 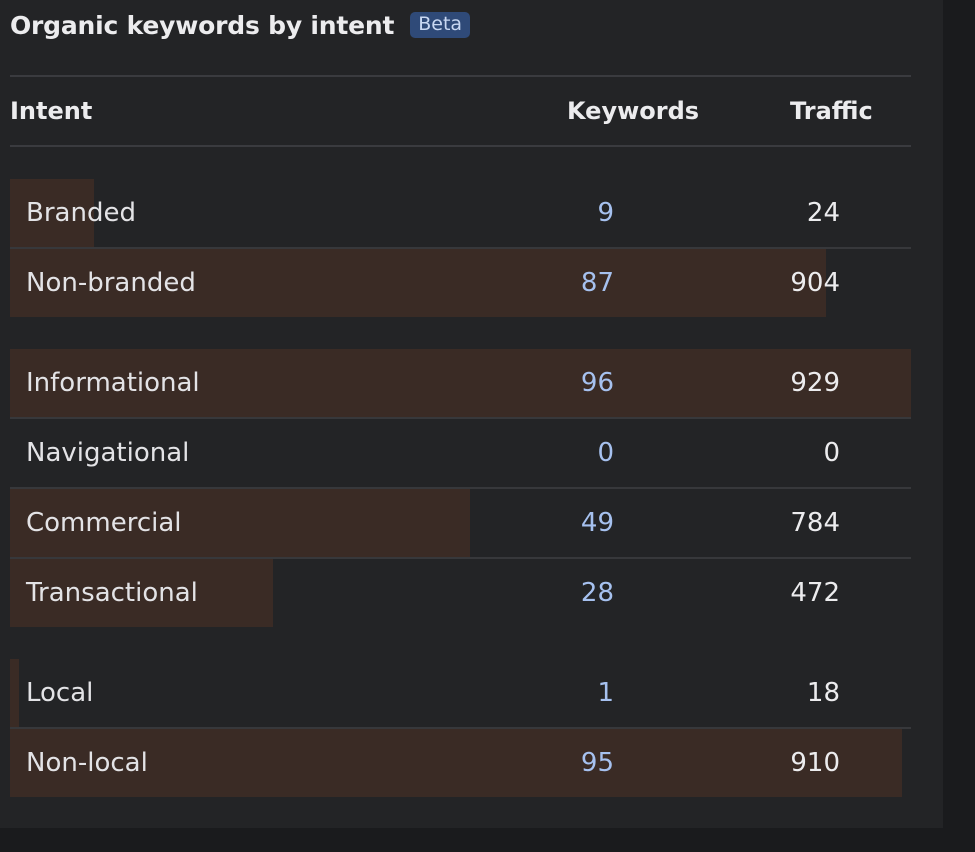 I want to click on table-row-informational: Informational 96 929, so click(x=460, y=384).